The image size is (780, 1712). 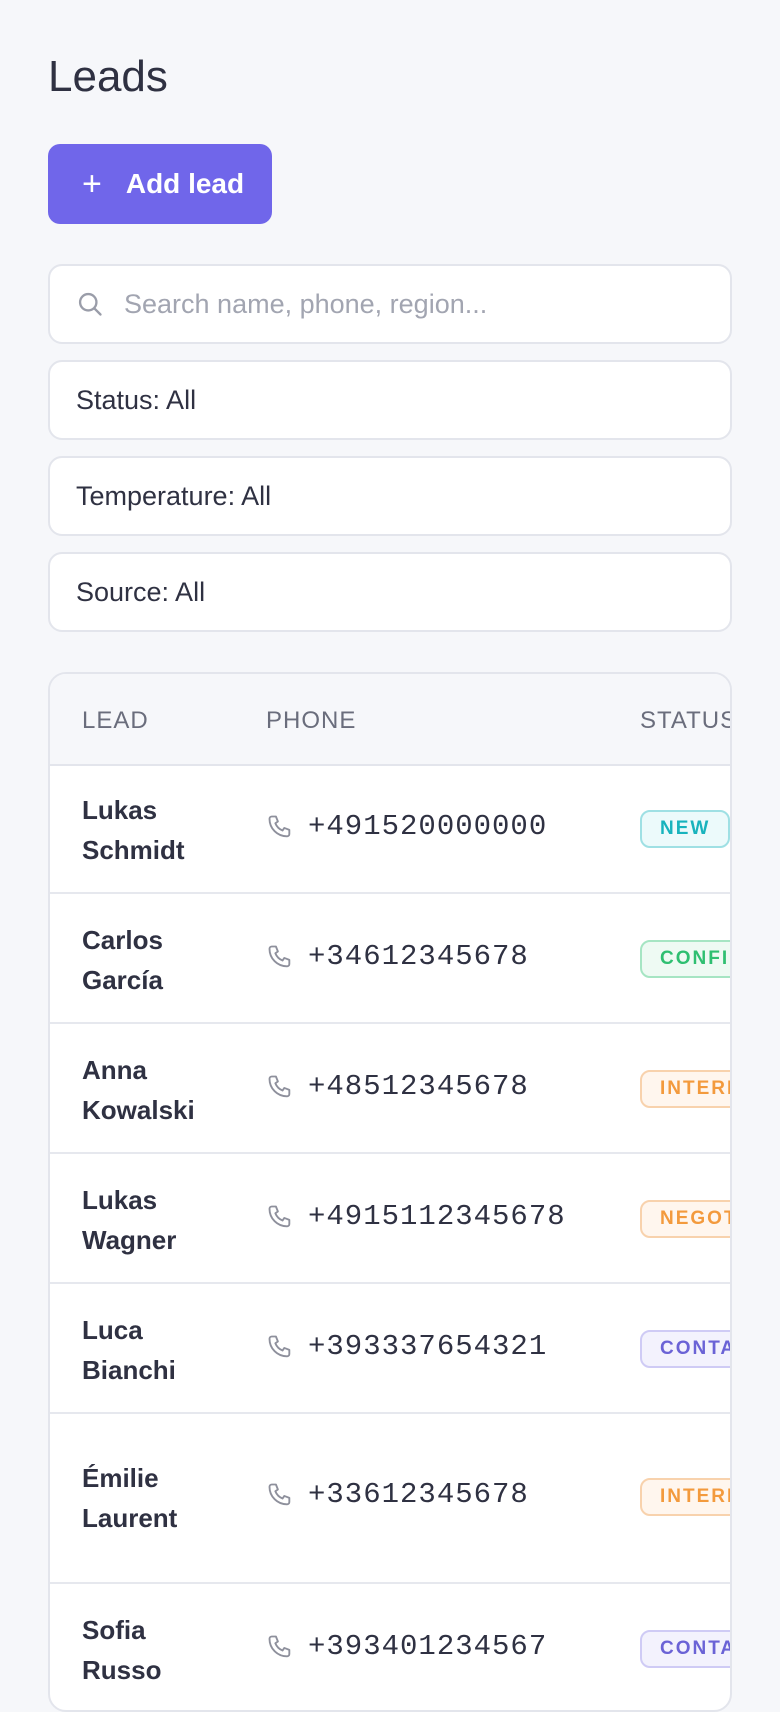 I want to click on table-row: Lukas Wagner +4915112345678 NEGOT, so click(x=390, y=1219).